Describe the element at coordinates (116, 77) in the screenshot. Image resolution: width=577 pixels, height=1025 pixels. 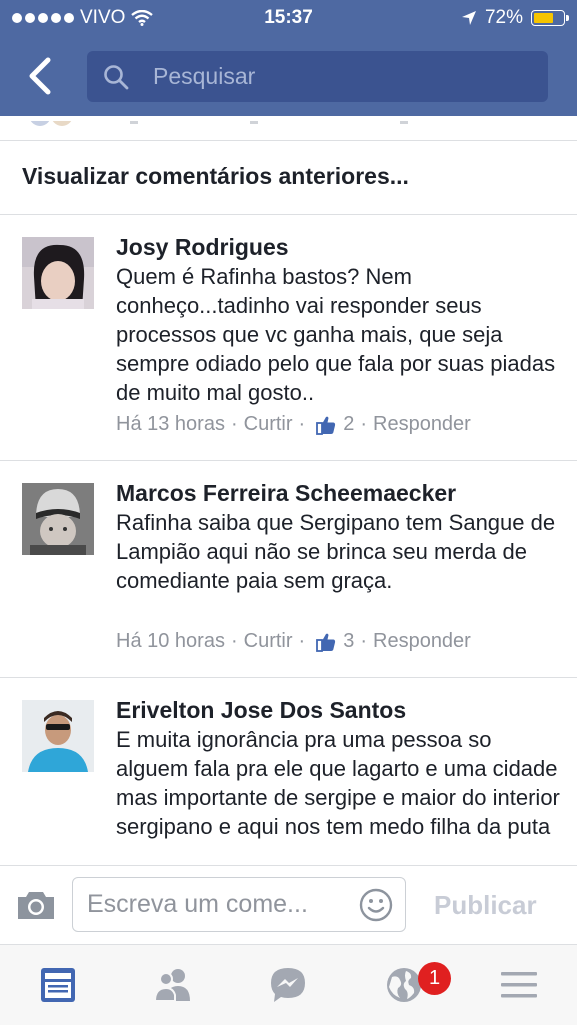
I see `search-icon` at that location.